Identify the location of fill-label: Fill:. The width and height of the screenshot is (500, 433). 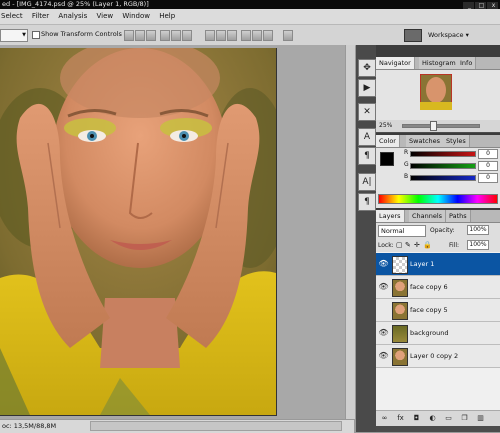
(454, 245).